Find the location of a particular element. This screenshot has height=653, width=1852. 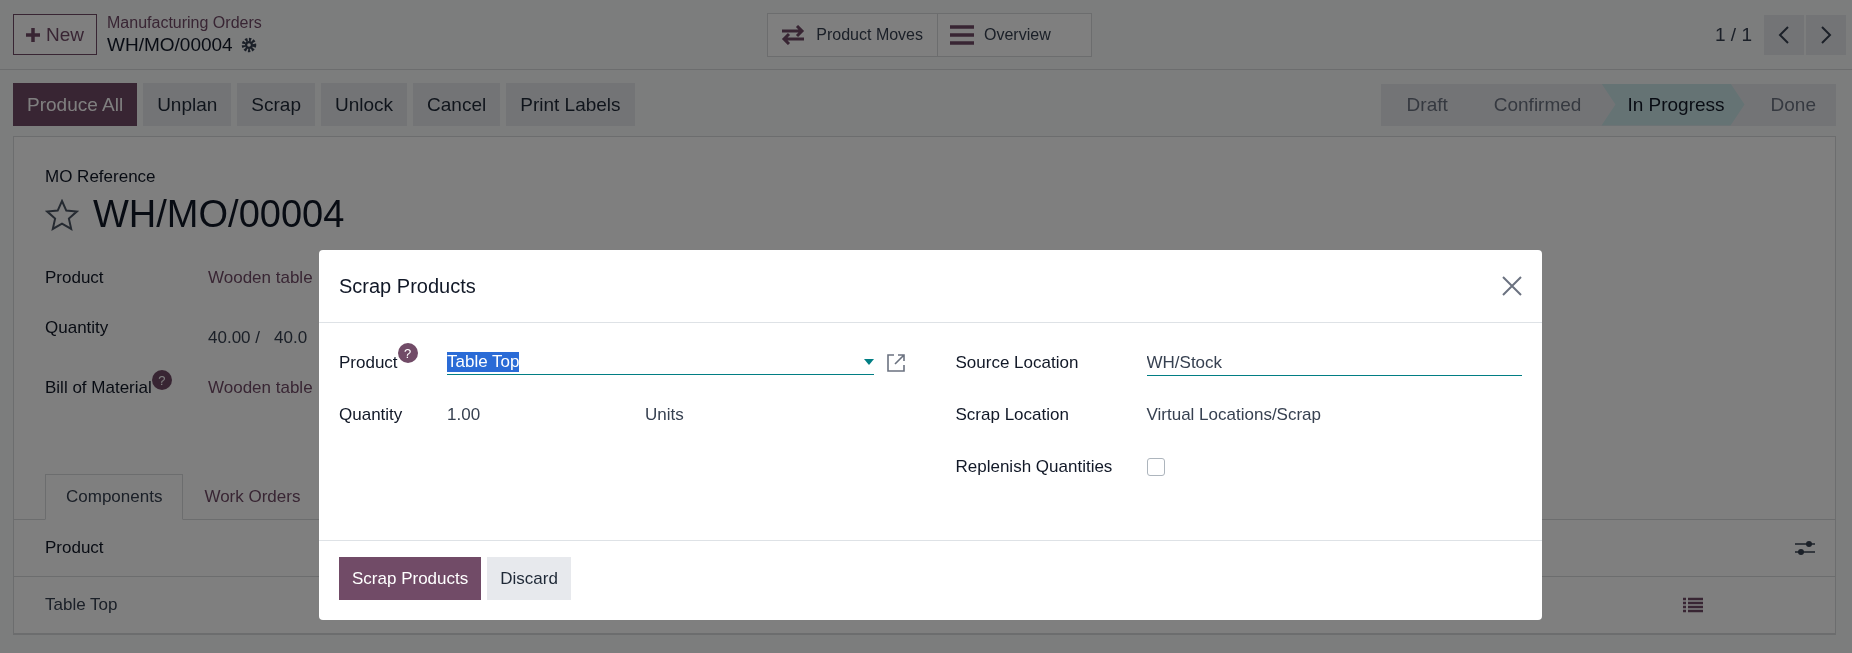

action-button: Print Labels is located at coordinates (570, 104).